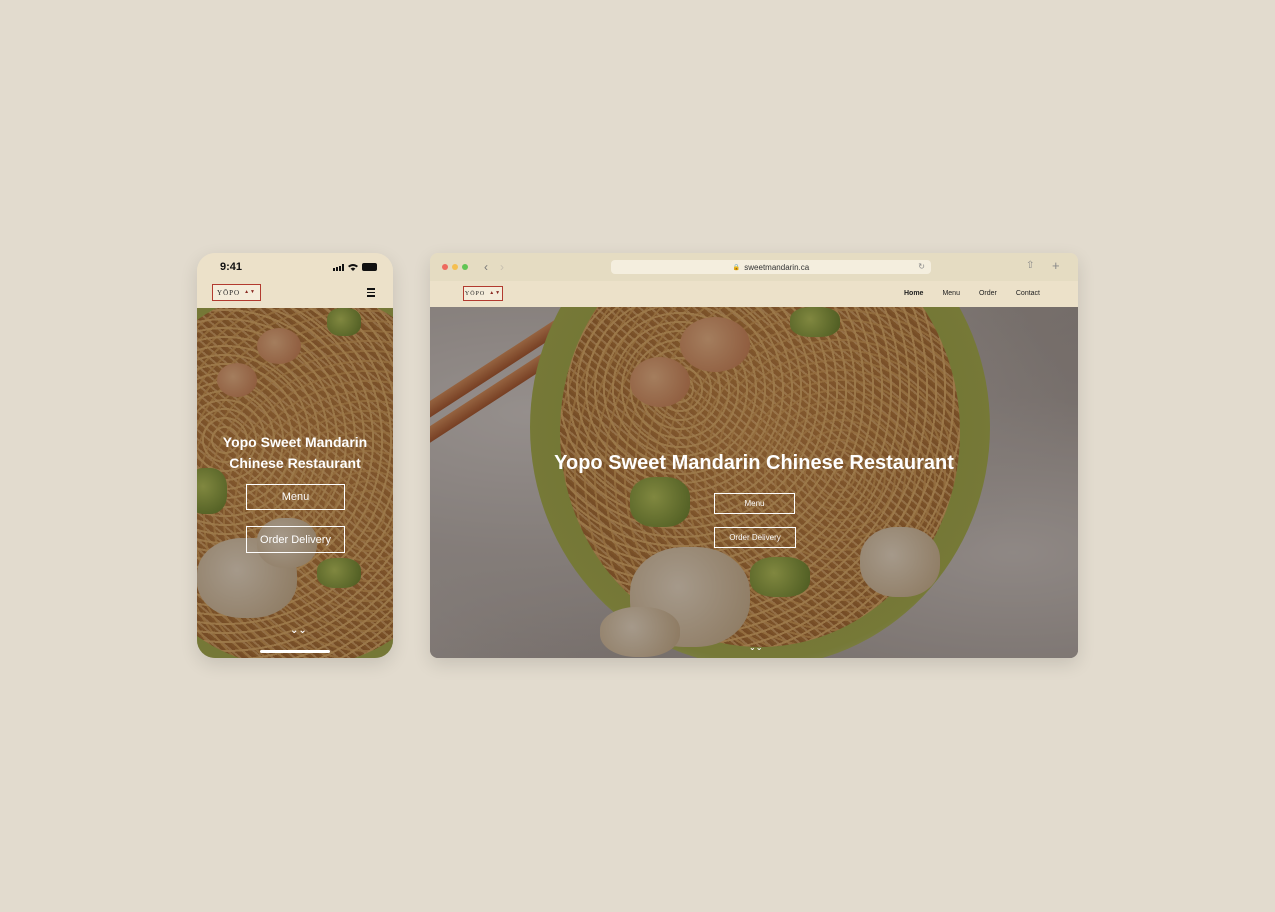 This screenshot has width=1275, height=912. What do you see at coordinates (445, 267) in the screenshot?
I see `close-window-button` at bounding box center [445, 267].